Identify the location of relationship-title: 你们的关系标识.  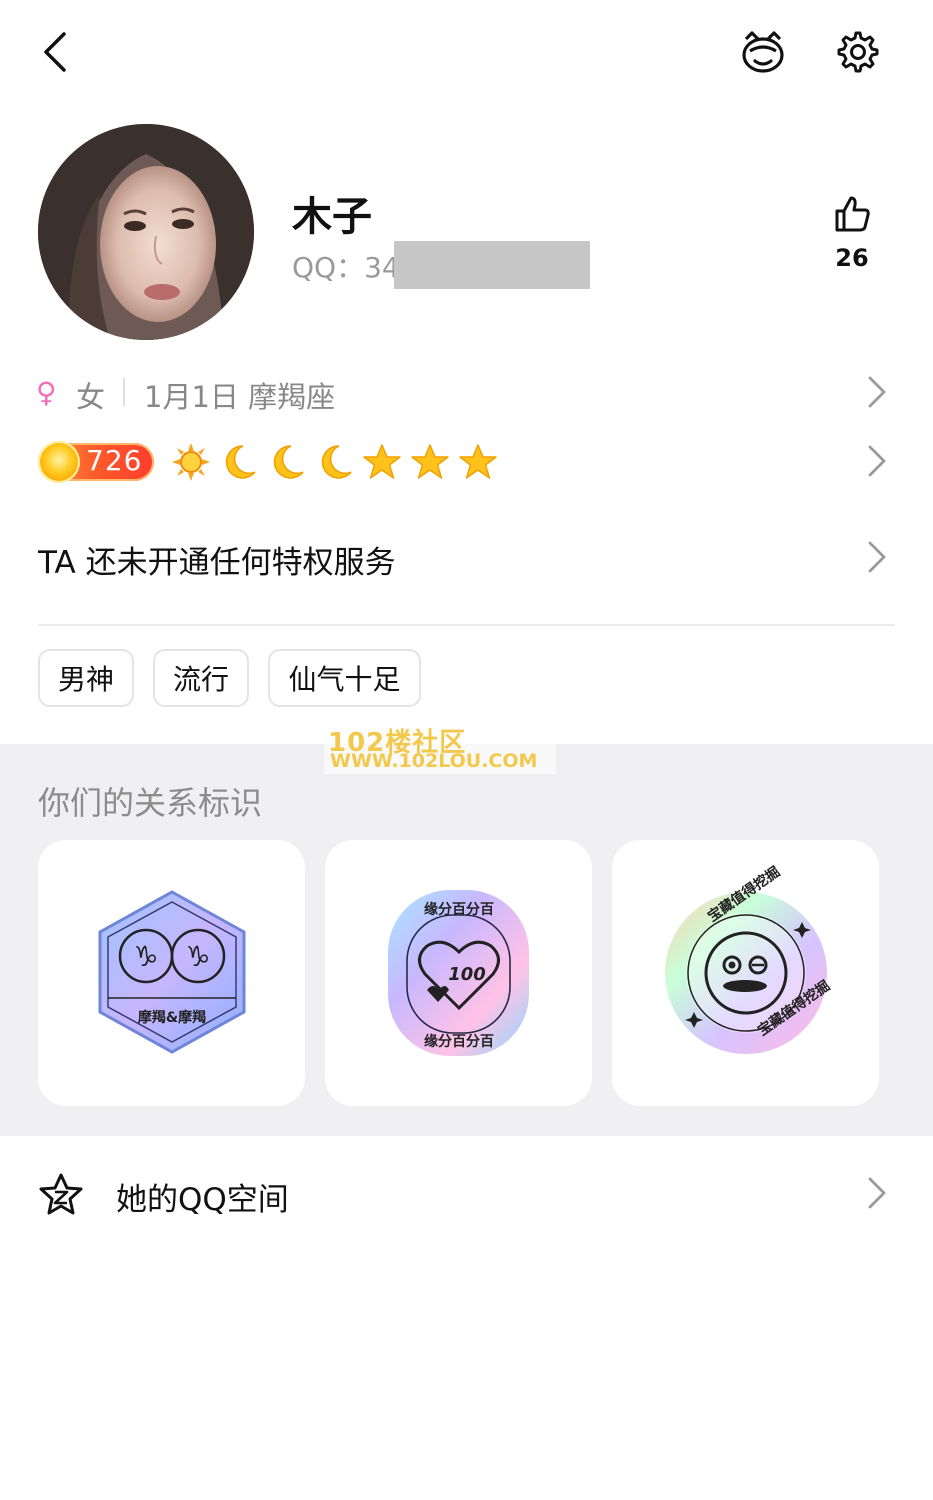
(150, 803).